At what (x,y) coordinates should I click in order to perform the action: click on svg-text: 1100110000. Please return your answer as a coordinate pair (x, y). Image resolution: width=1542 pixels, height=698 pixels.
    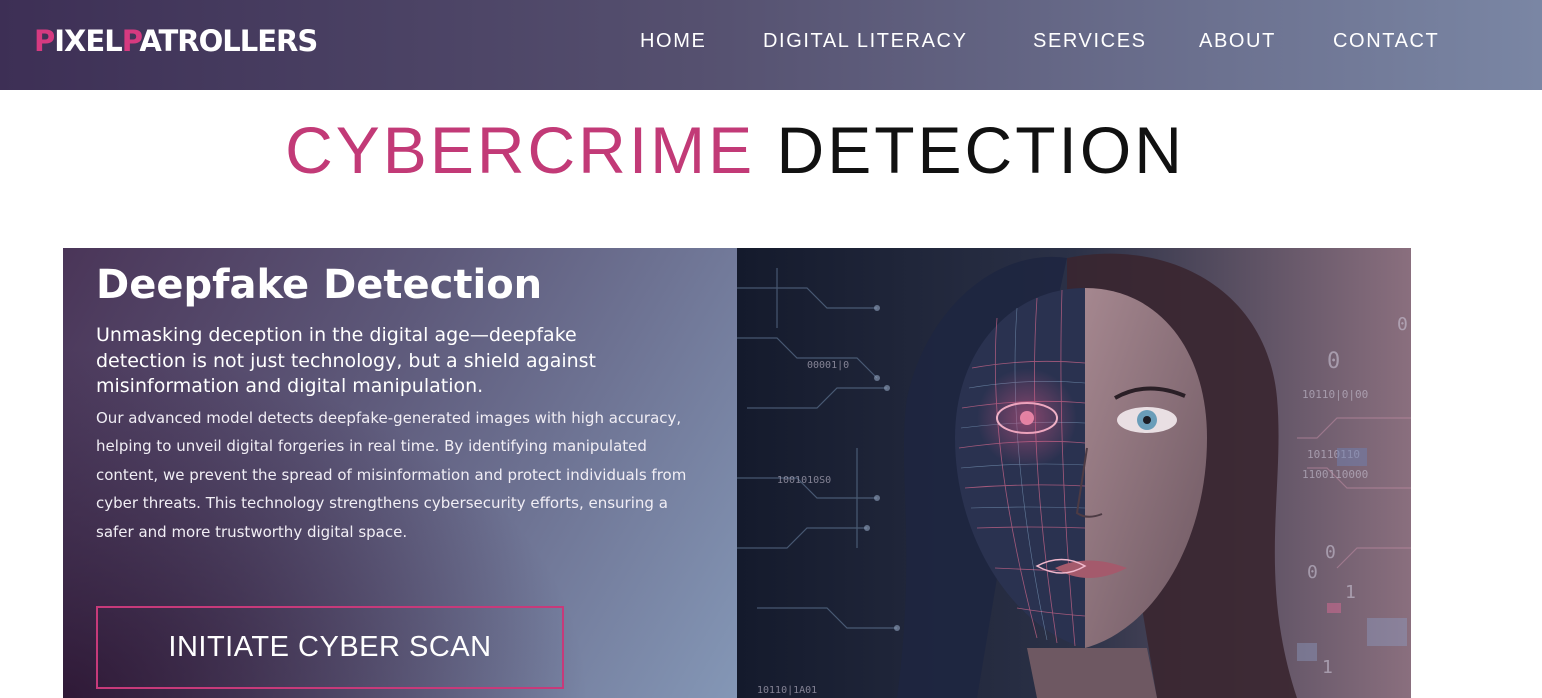
    Looking at the image, I should click on (1335, 474).